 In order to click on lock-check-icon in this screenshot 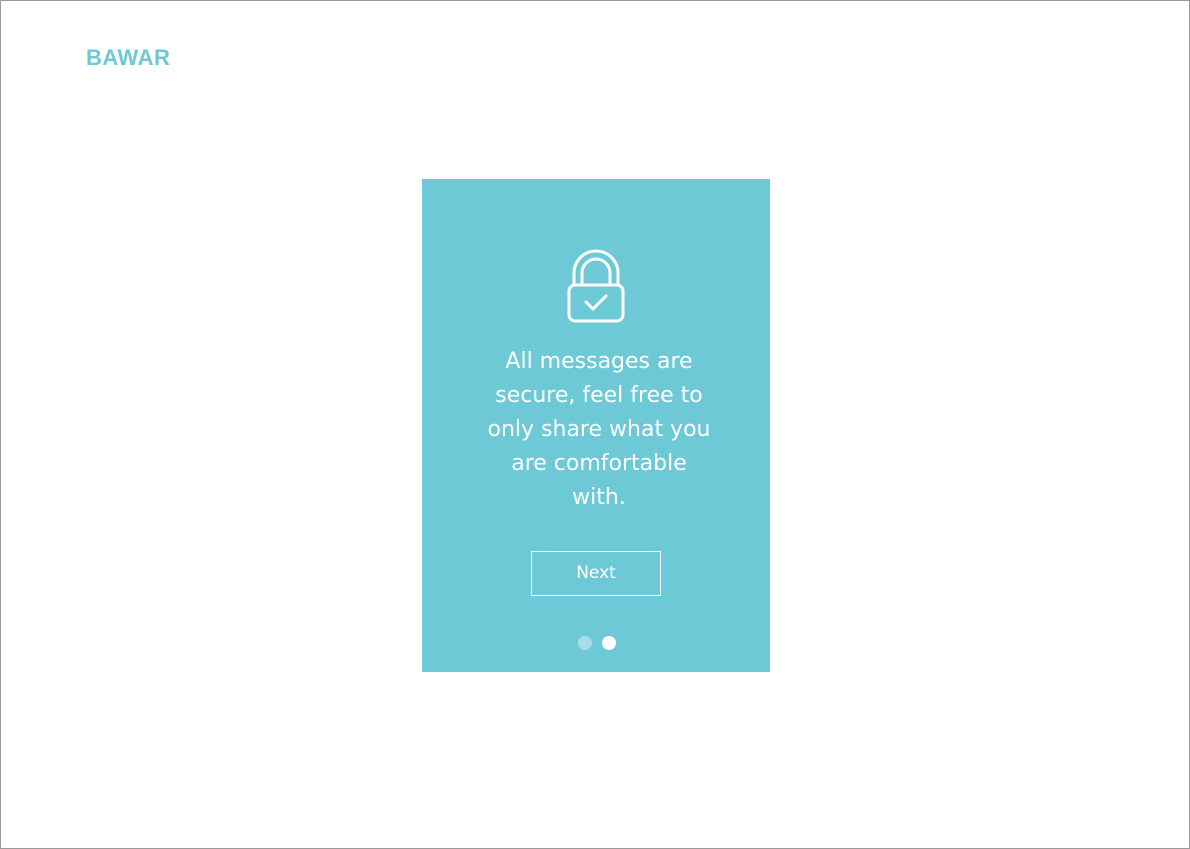, I will do `click(596, 285)`.